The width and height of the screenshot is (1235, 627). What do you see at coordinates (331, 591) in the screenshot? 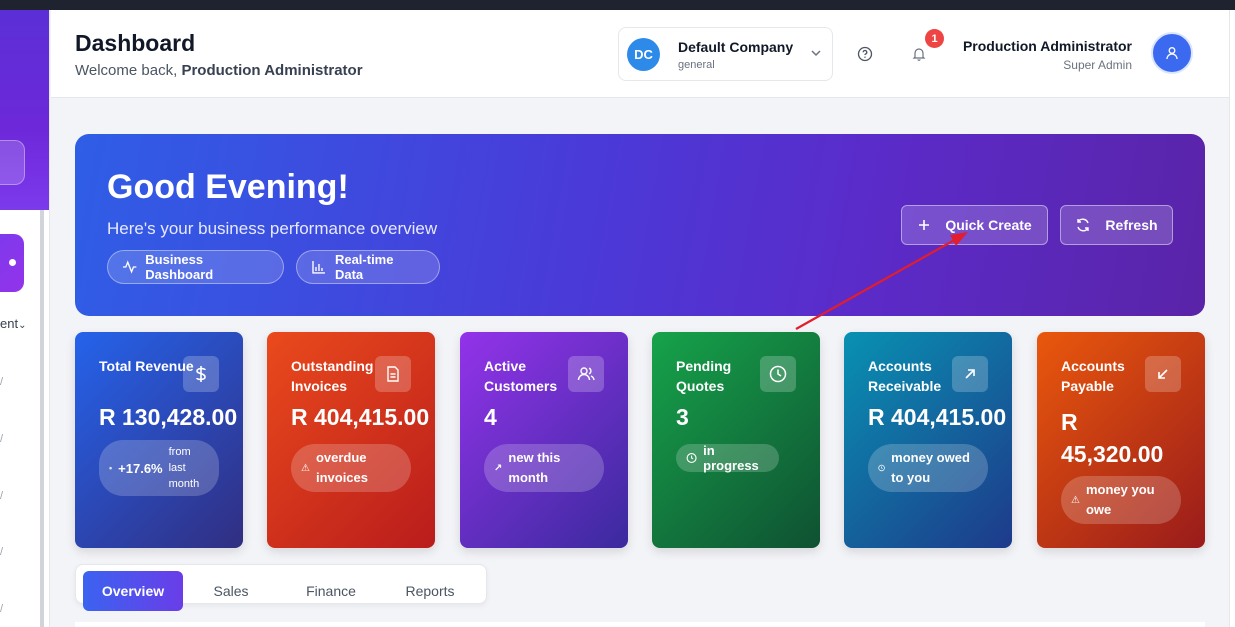
I see `tab-finance: Finance` at bounding box center [331, 591].